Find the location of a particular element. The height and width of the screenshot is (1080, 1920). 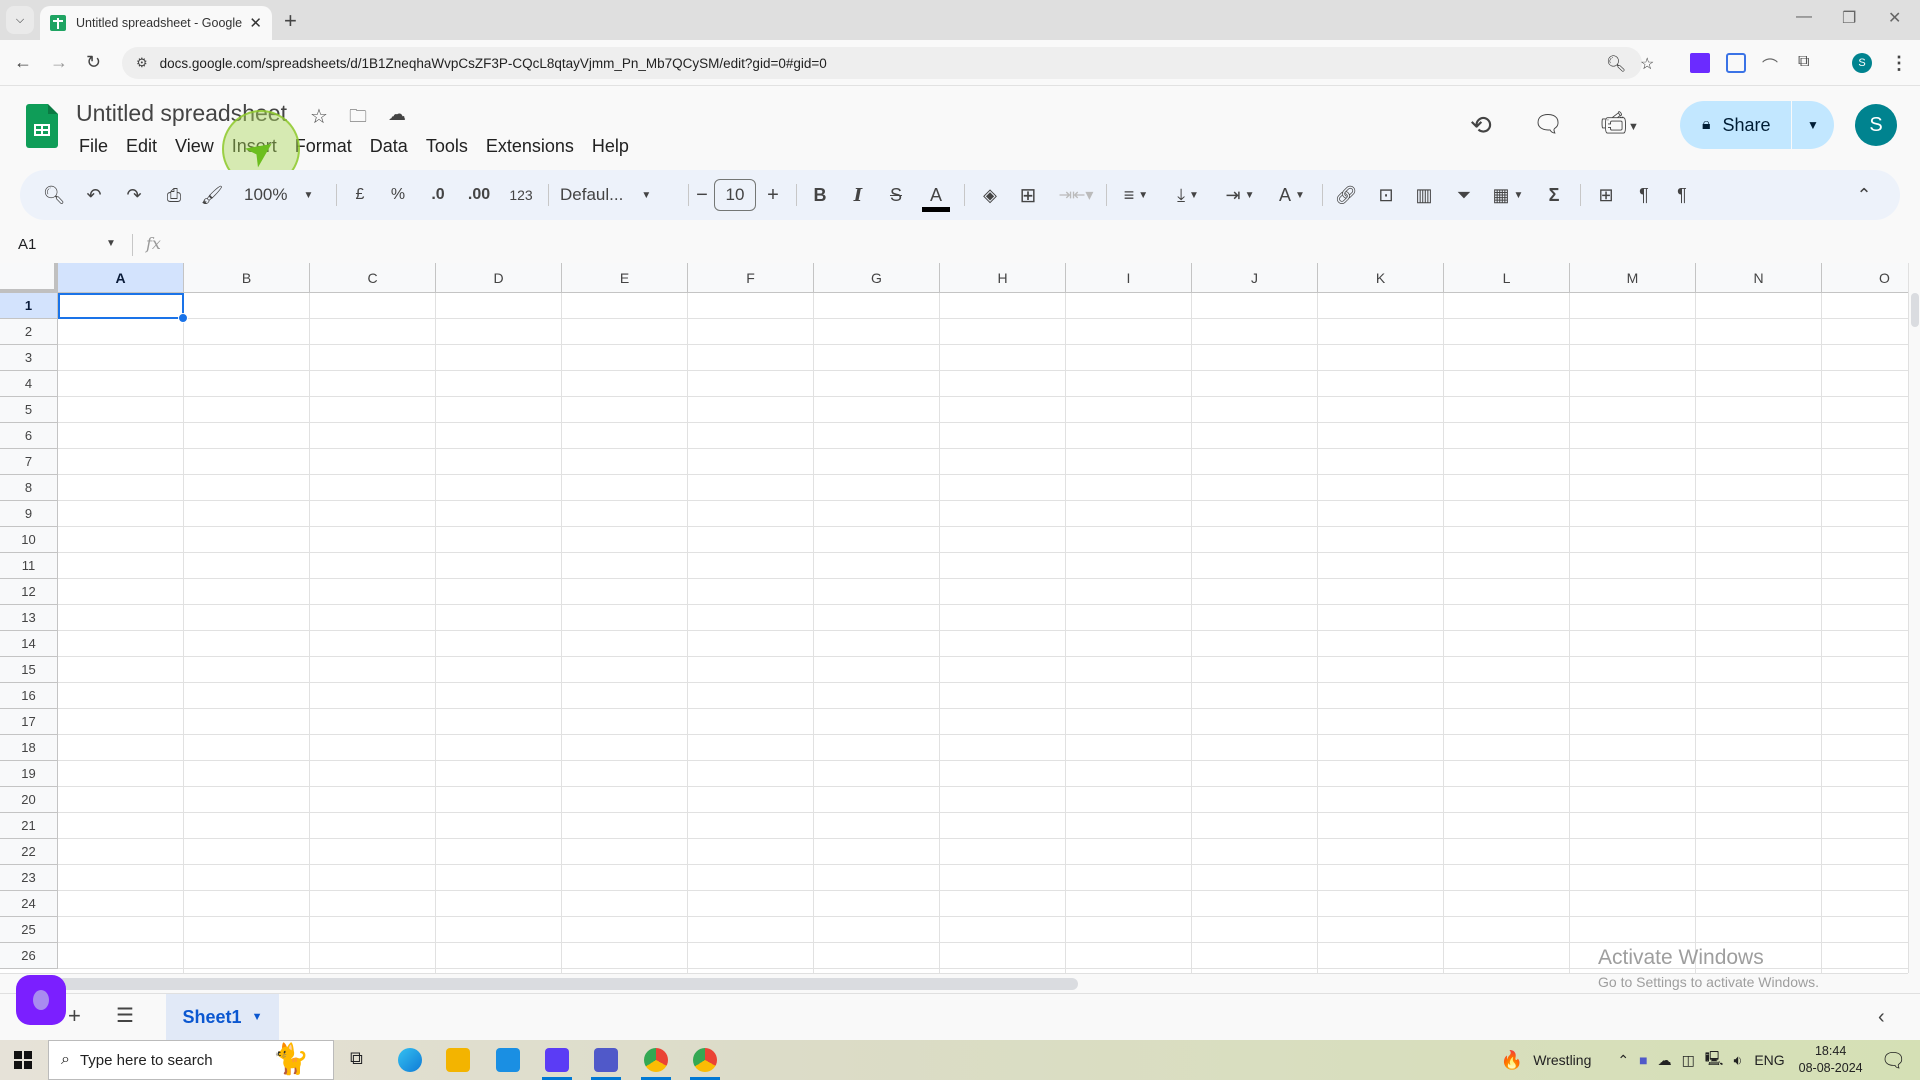

site-info-icon: ⚙ is located at coordinates (142, 63).